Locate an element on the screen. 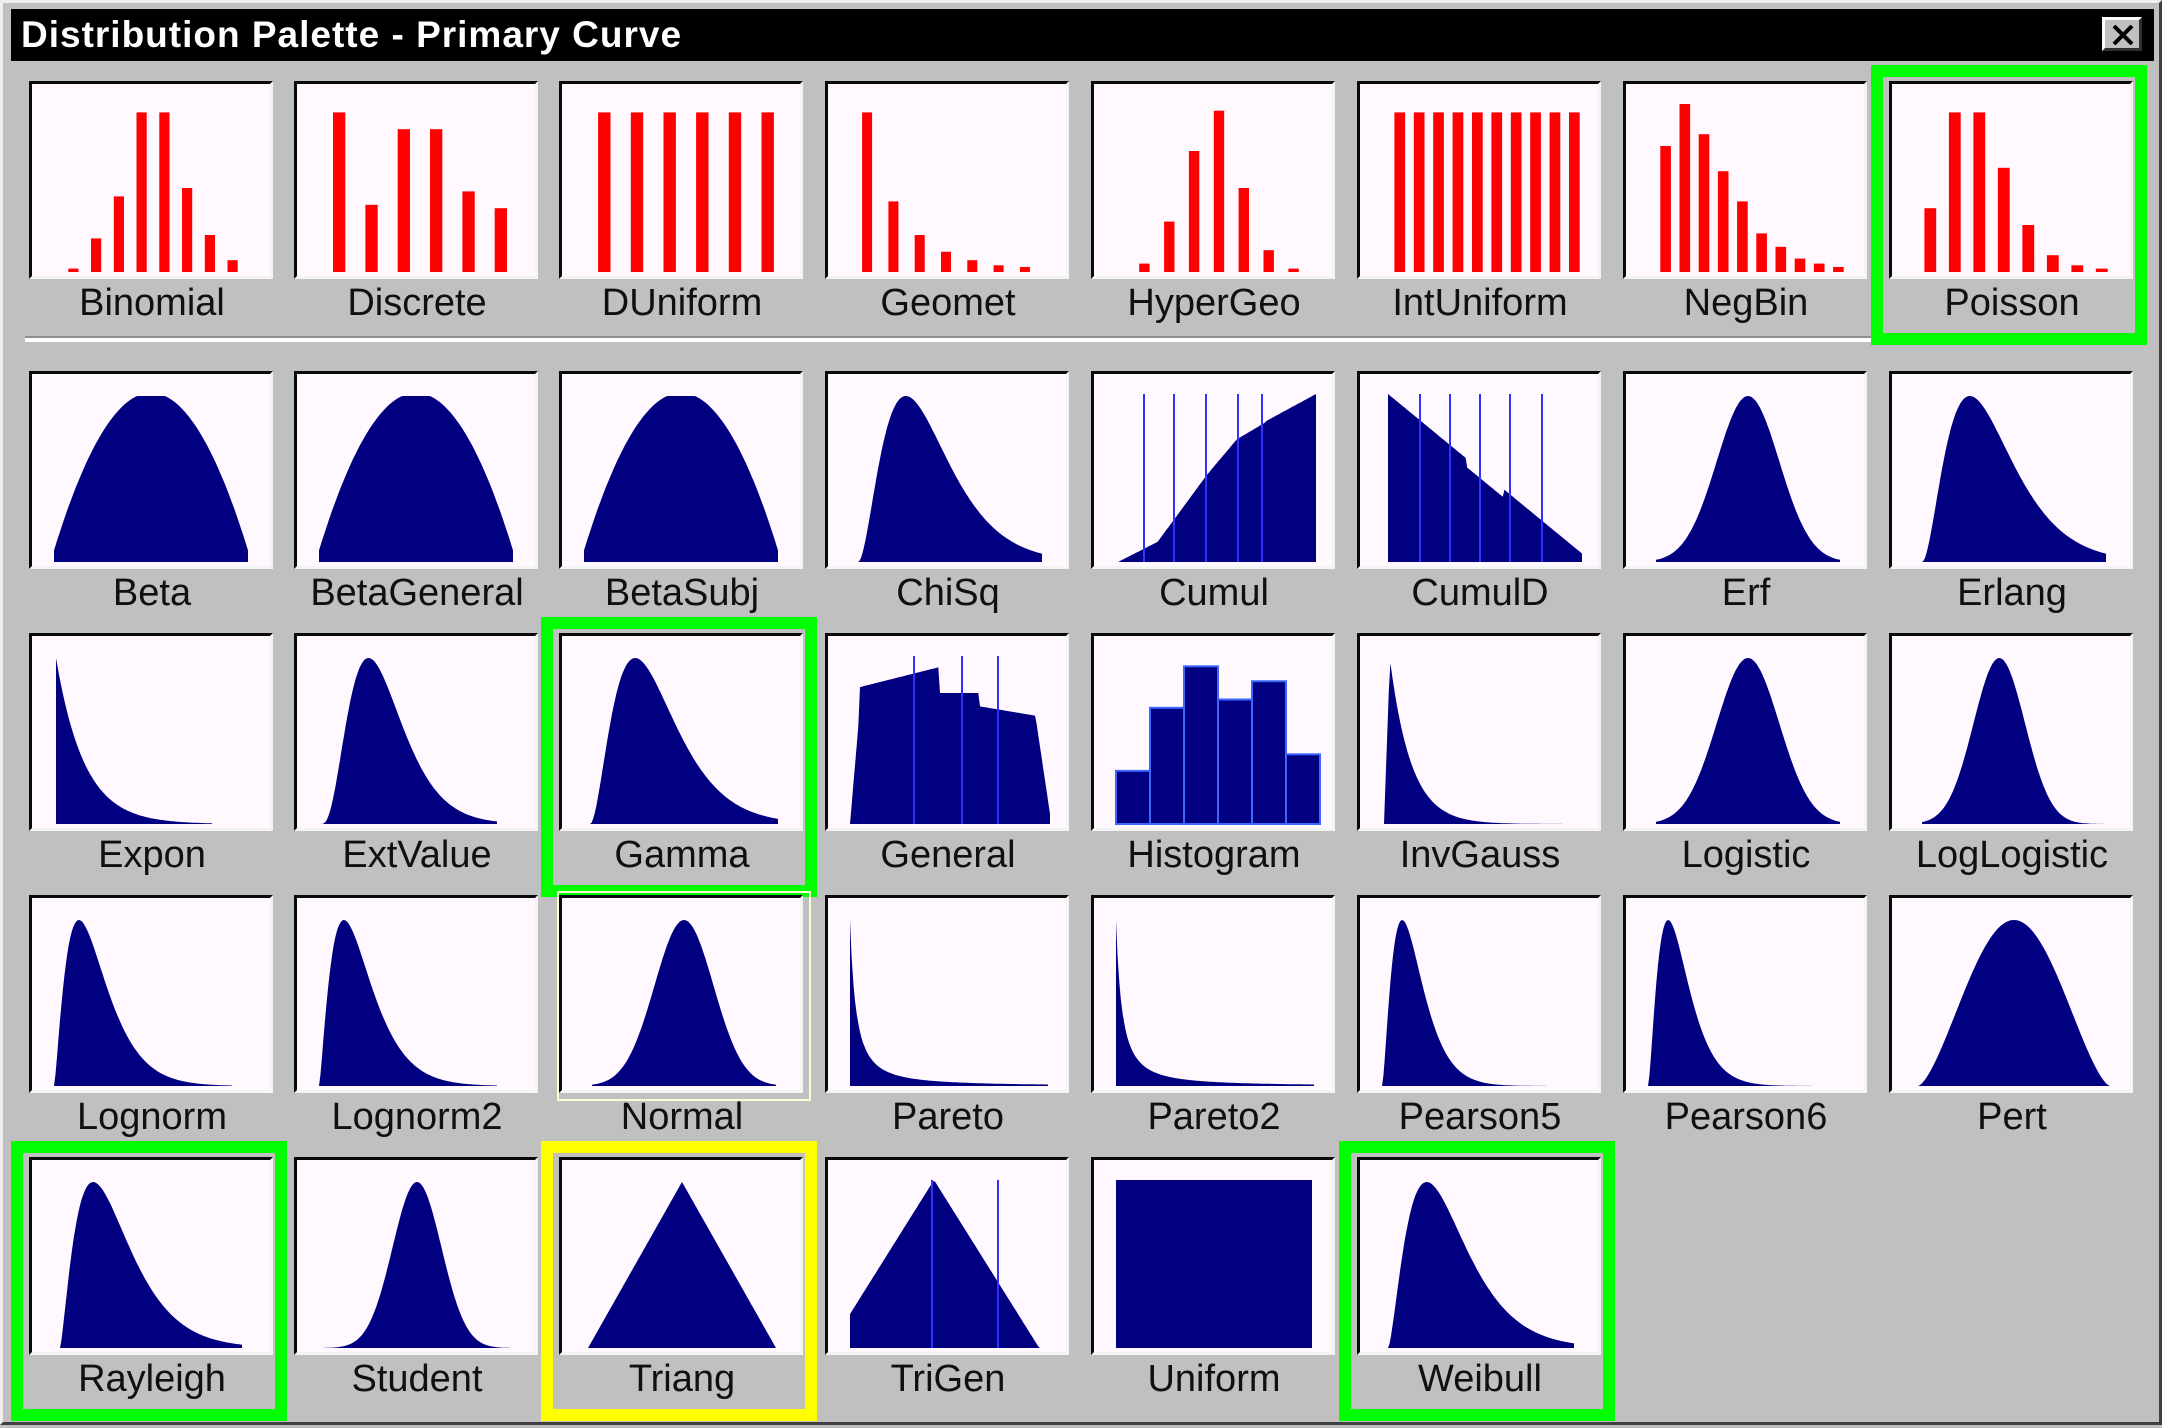  distribution-tile-expon: Expon is located at coordinates (150, 758).